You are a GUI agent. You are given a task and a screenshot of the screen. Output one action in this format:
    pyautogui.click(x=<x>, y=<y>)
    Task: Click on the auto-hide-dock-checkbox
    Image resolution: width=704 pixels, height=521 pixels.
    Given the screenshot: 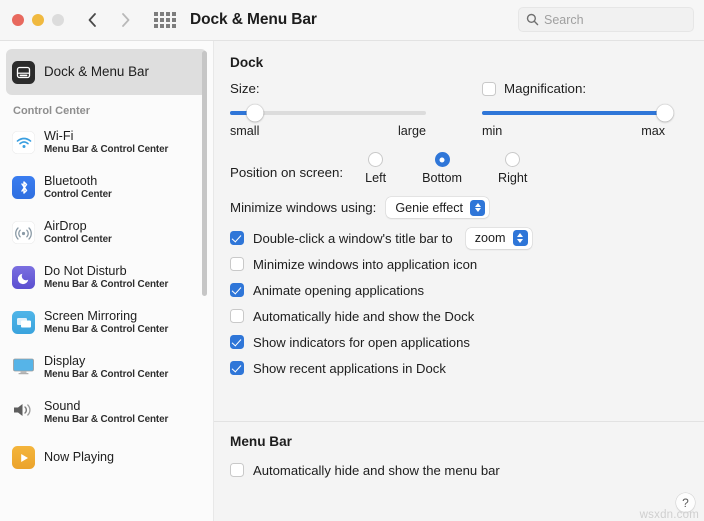 What is the action you would take?
    pyautogui.click(x=237, y=316)
    